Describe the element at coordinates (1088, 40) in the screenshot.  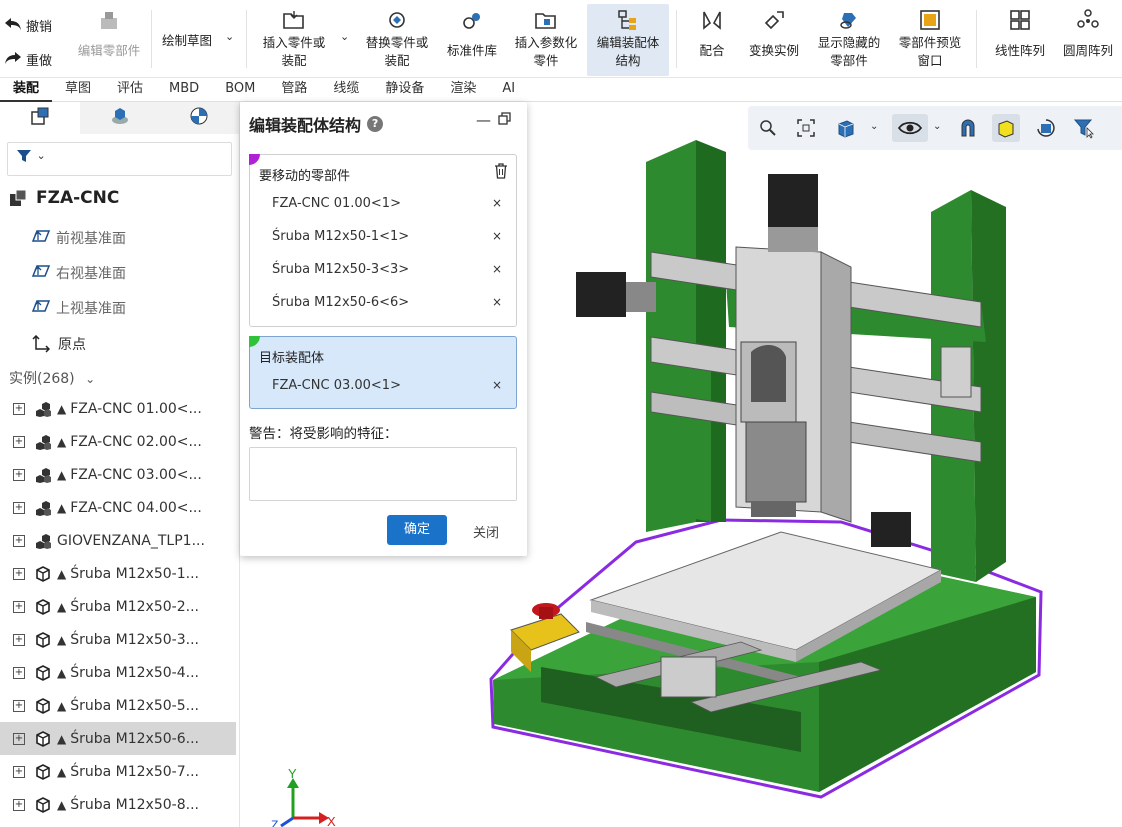
I see `circular-array-button: 圆周阵列` at that location.